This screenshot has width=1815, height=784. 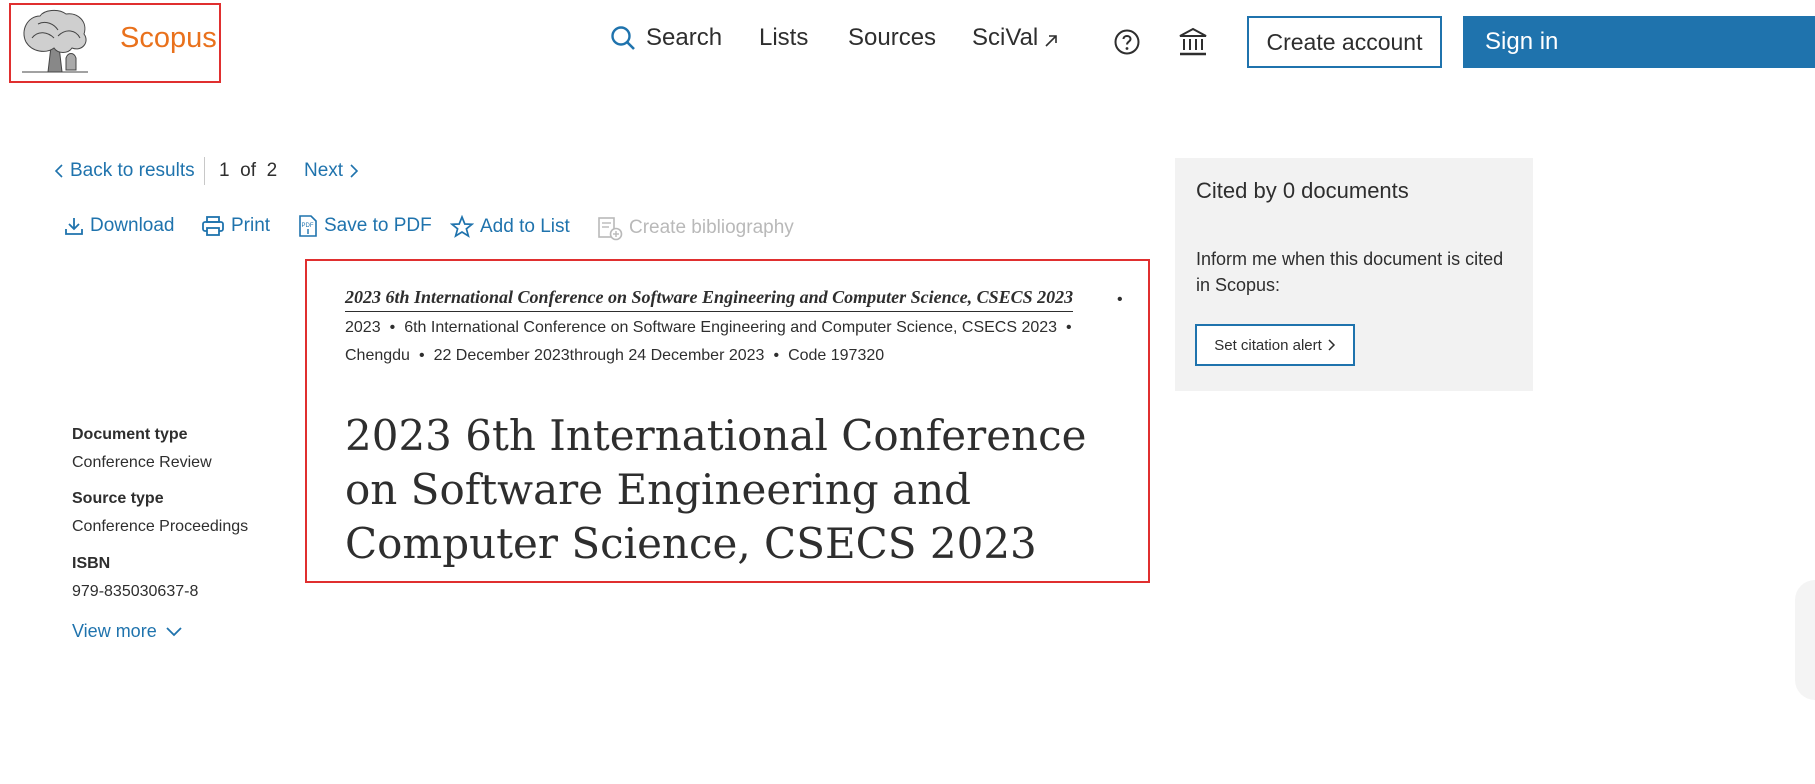 I want to click on pager-current: 1, so click(x=224, y=170).